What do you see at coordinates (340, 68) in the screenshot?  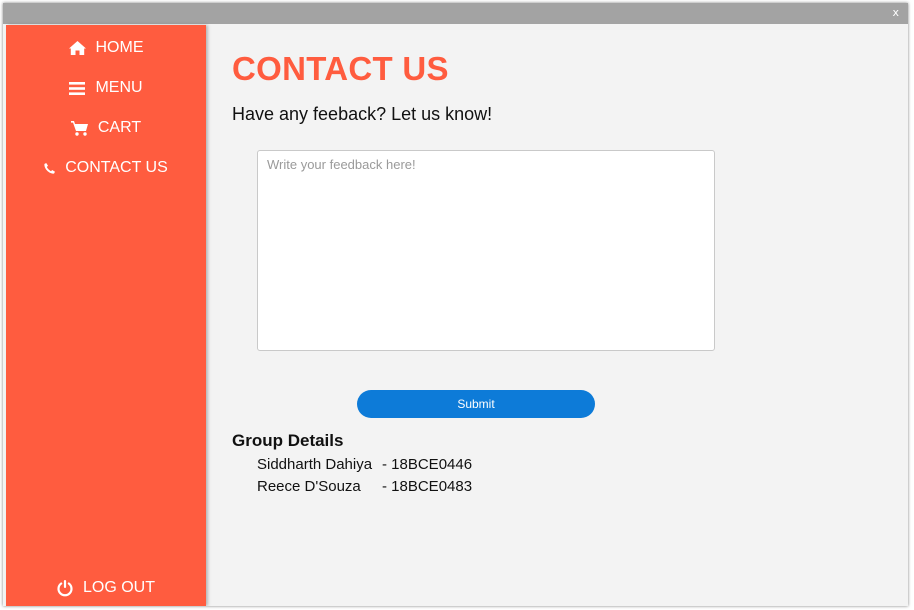 I see `page-title: CONTACT US` at bounding box center [340, 68].